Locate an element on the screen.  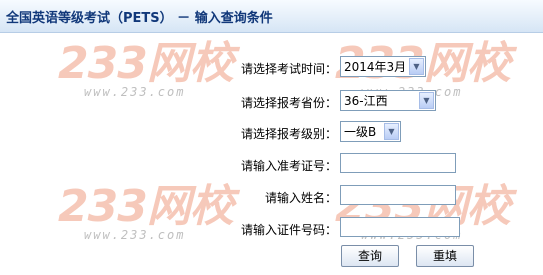
level-row: 请选择报考级别： 一级B ▼ is located at coordinates (271, 134).